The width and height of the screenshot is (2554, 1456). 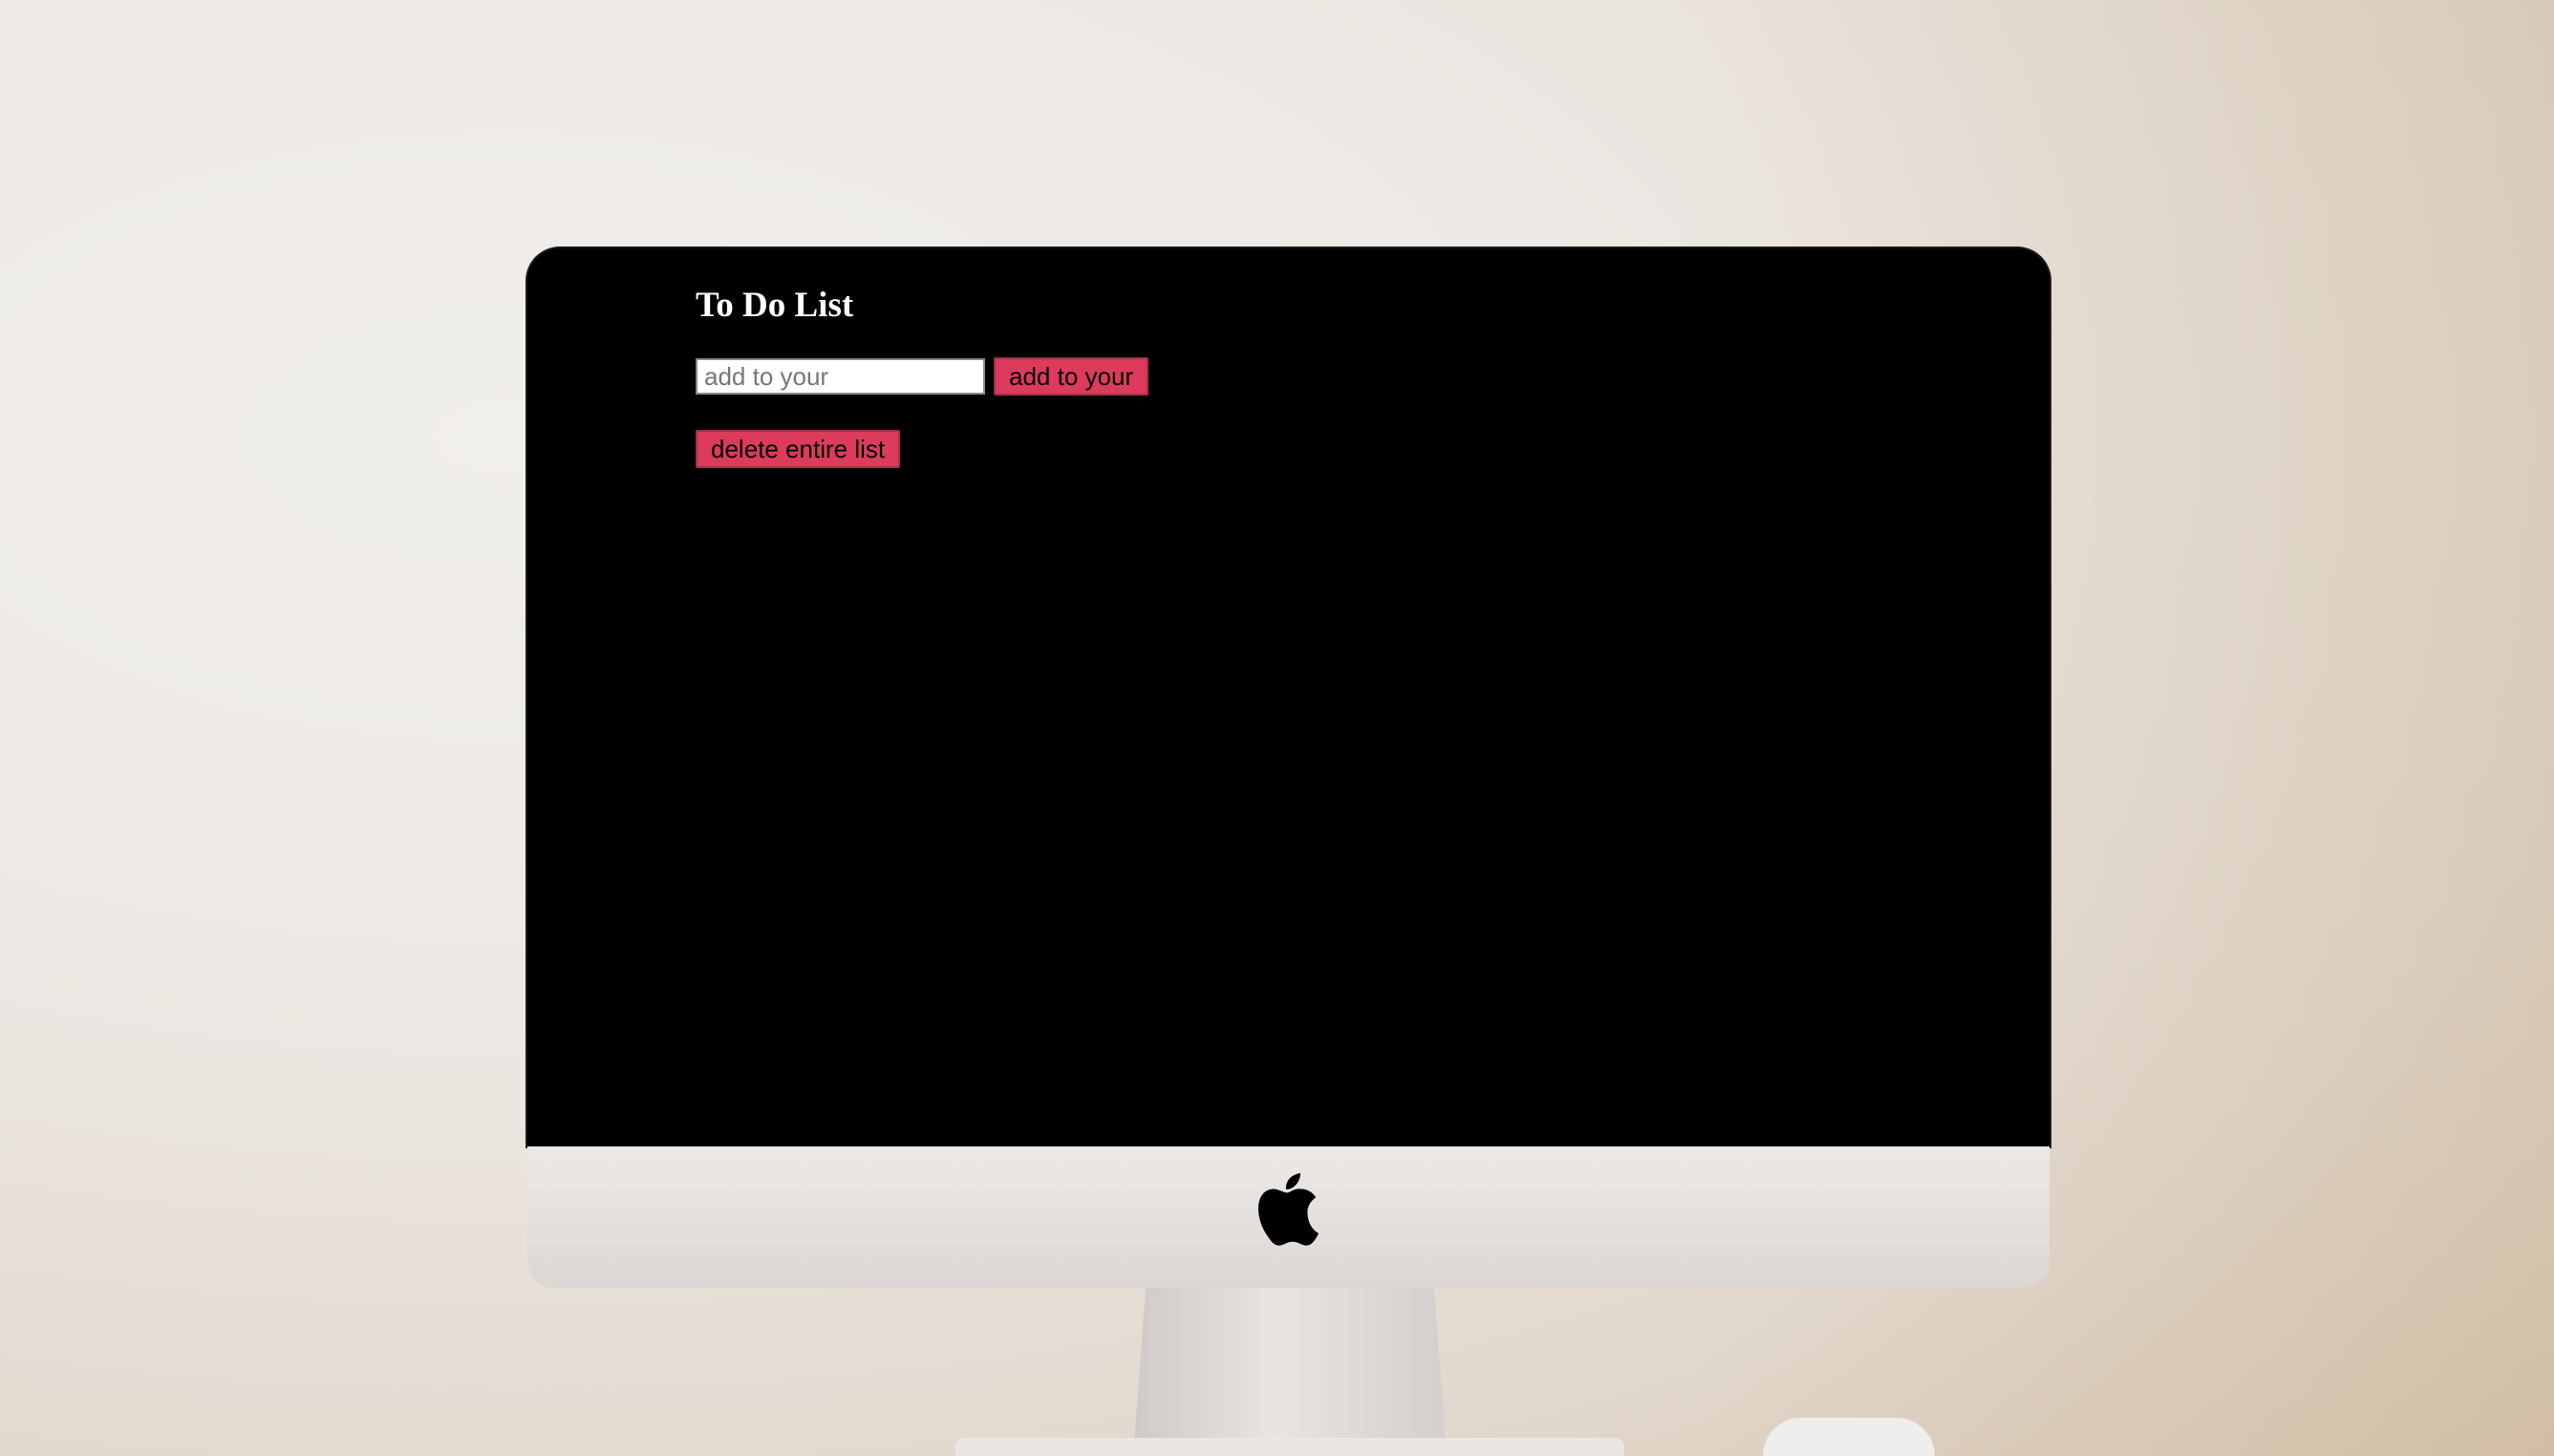 I want to click on page-title: To Do List, so click(x=775, y=306).